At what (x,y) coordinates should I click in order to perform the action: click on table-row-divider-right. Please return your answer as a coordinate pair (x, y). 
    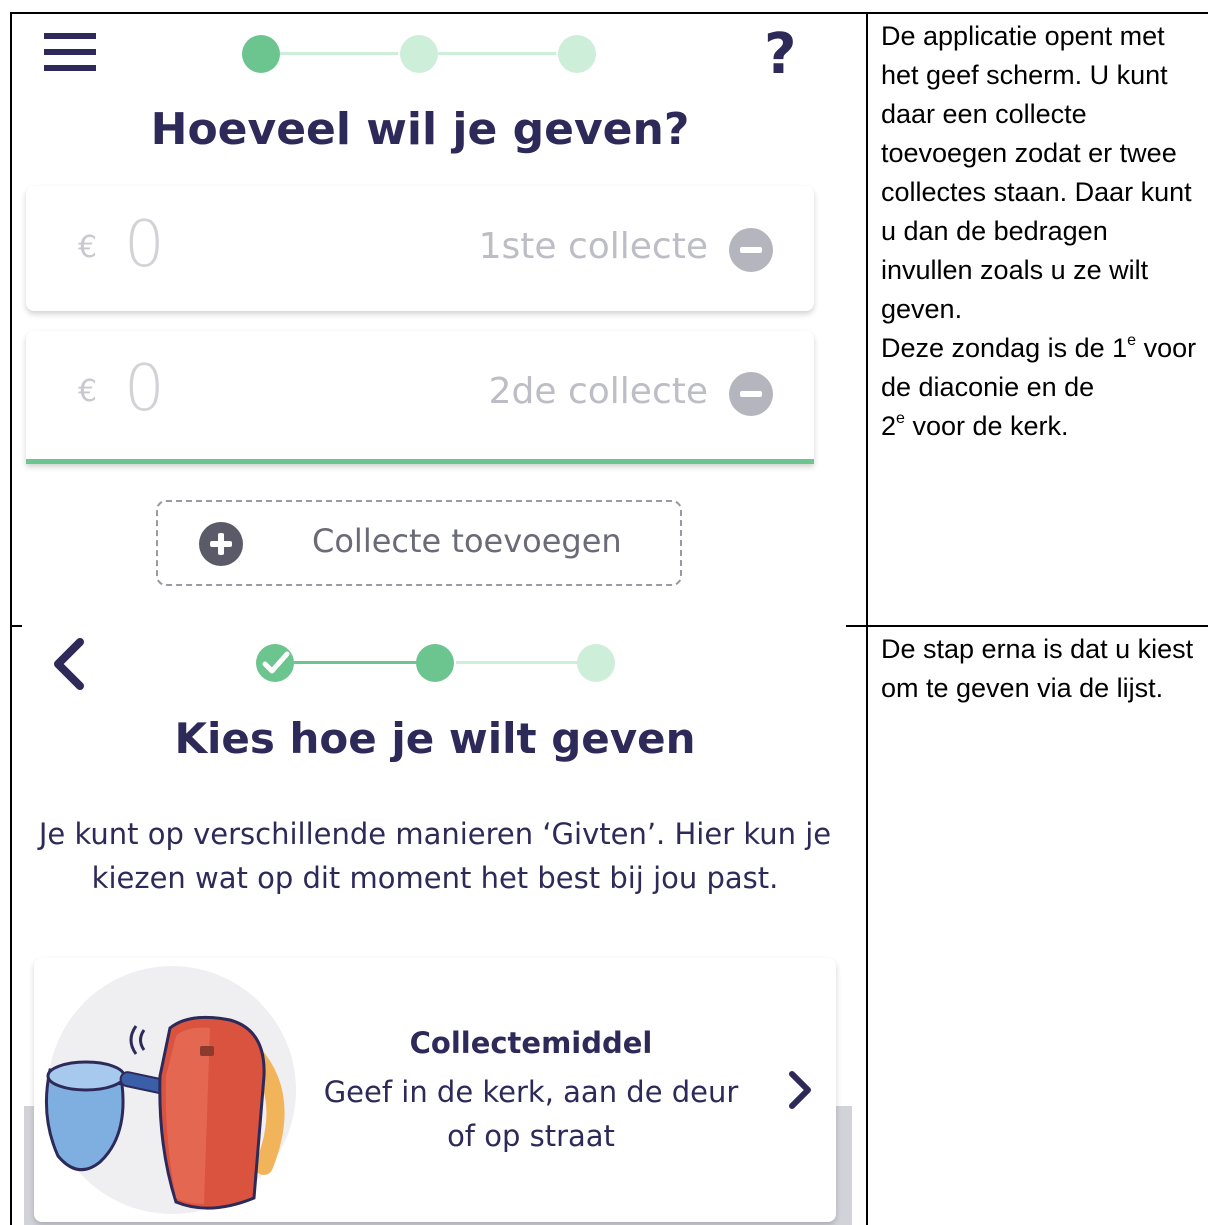
    Looking at the image, I should click on (1027, 626).